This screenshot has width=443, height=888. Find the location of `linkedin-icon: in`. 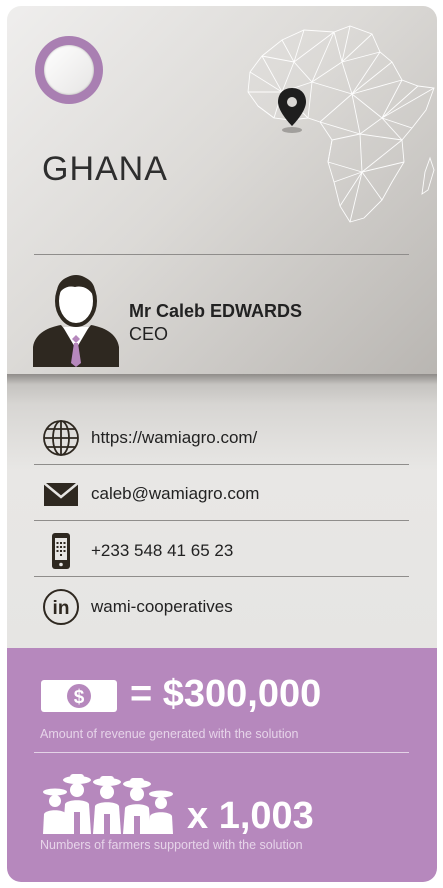

linkedin-icon: in is located at coordinates (61, 607).